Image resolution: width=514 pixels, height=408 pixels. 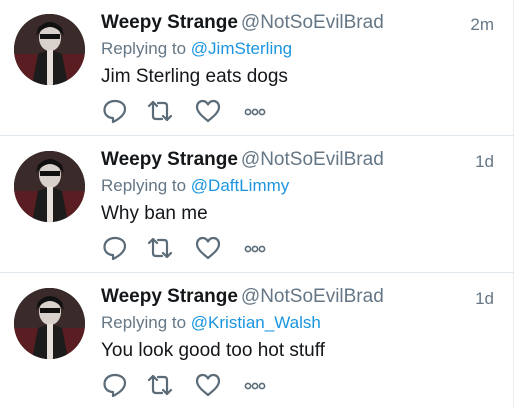 I want to click on replying-to: Replying to @DaftLimmy, so click(x=195, y=186).